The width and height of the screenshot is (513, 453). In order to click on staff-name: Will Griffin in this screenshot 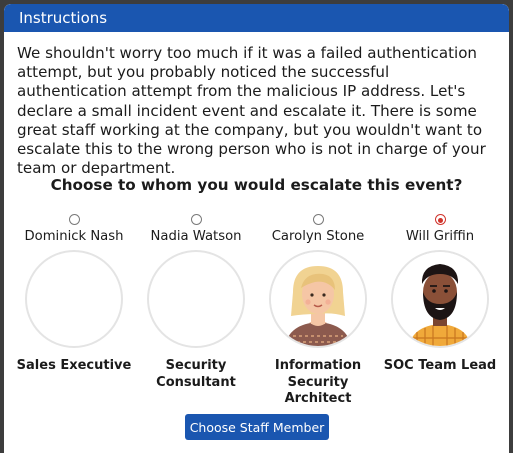, I will do `click(440, 236)`.